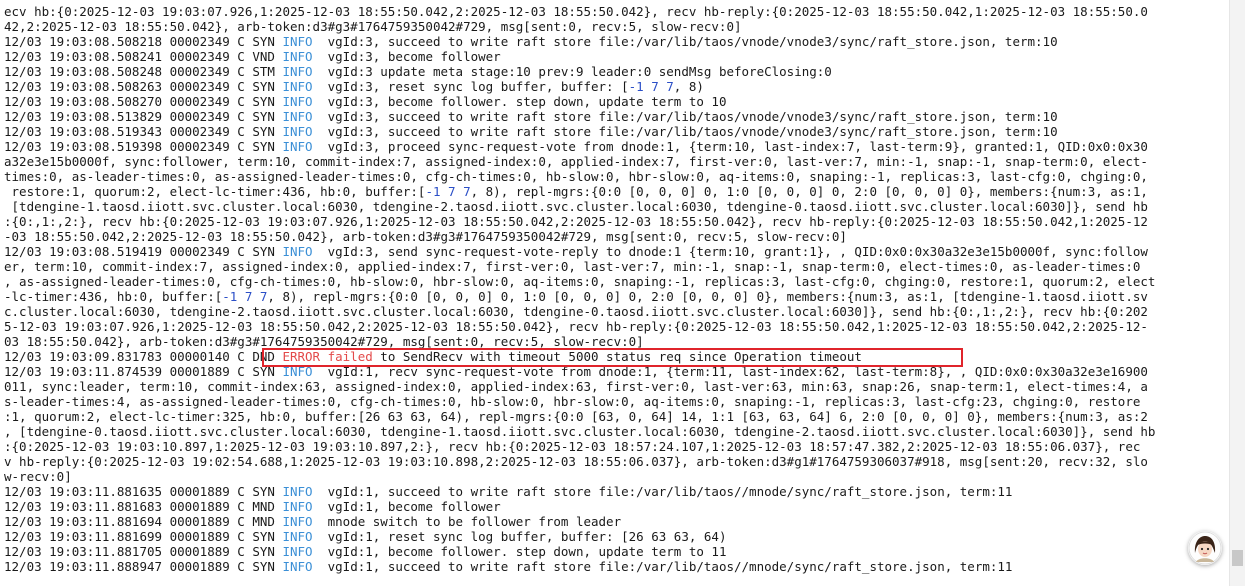 Image resolution: width=1245 pixels, height=586 pixels. I want to click on log-text: , 8), so click(688, 86).